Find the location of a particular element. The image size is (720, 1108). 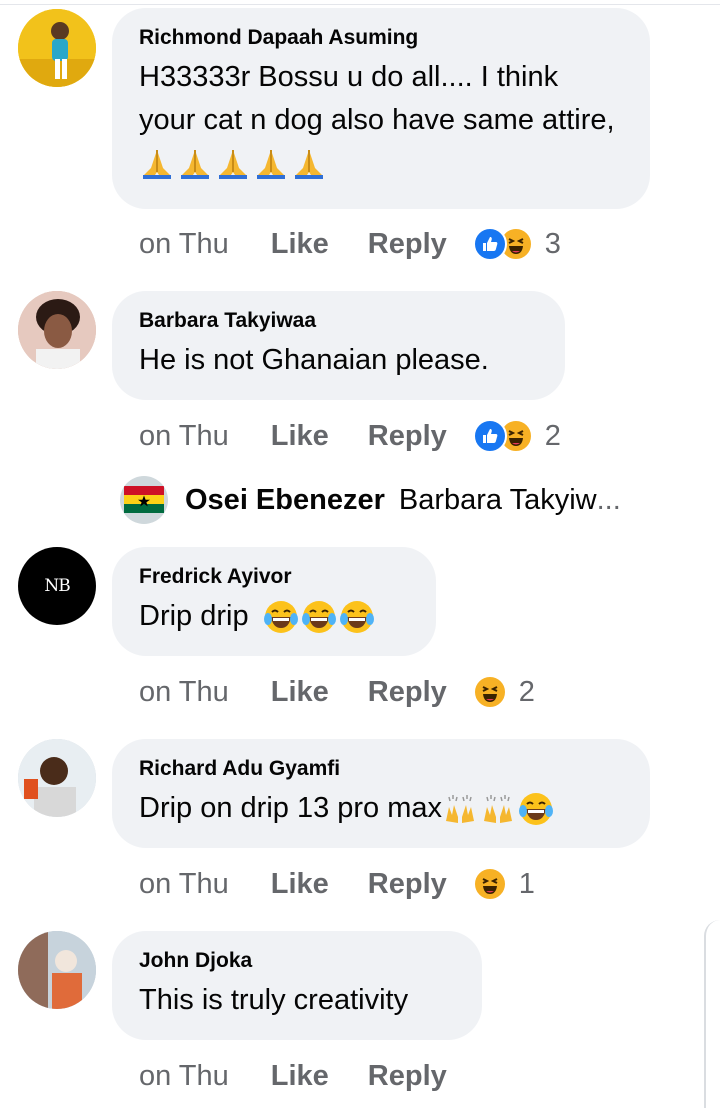

comment-author: Richard Adu Gyamfi is located at coordinates (380, 769).